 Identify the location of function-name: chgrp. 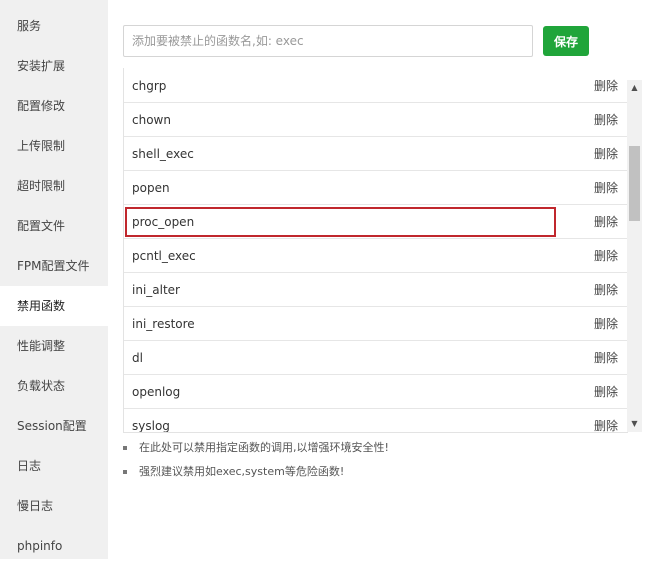
(149, 86).